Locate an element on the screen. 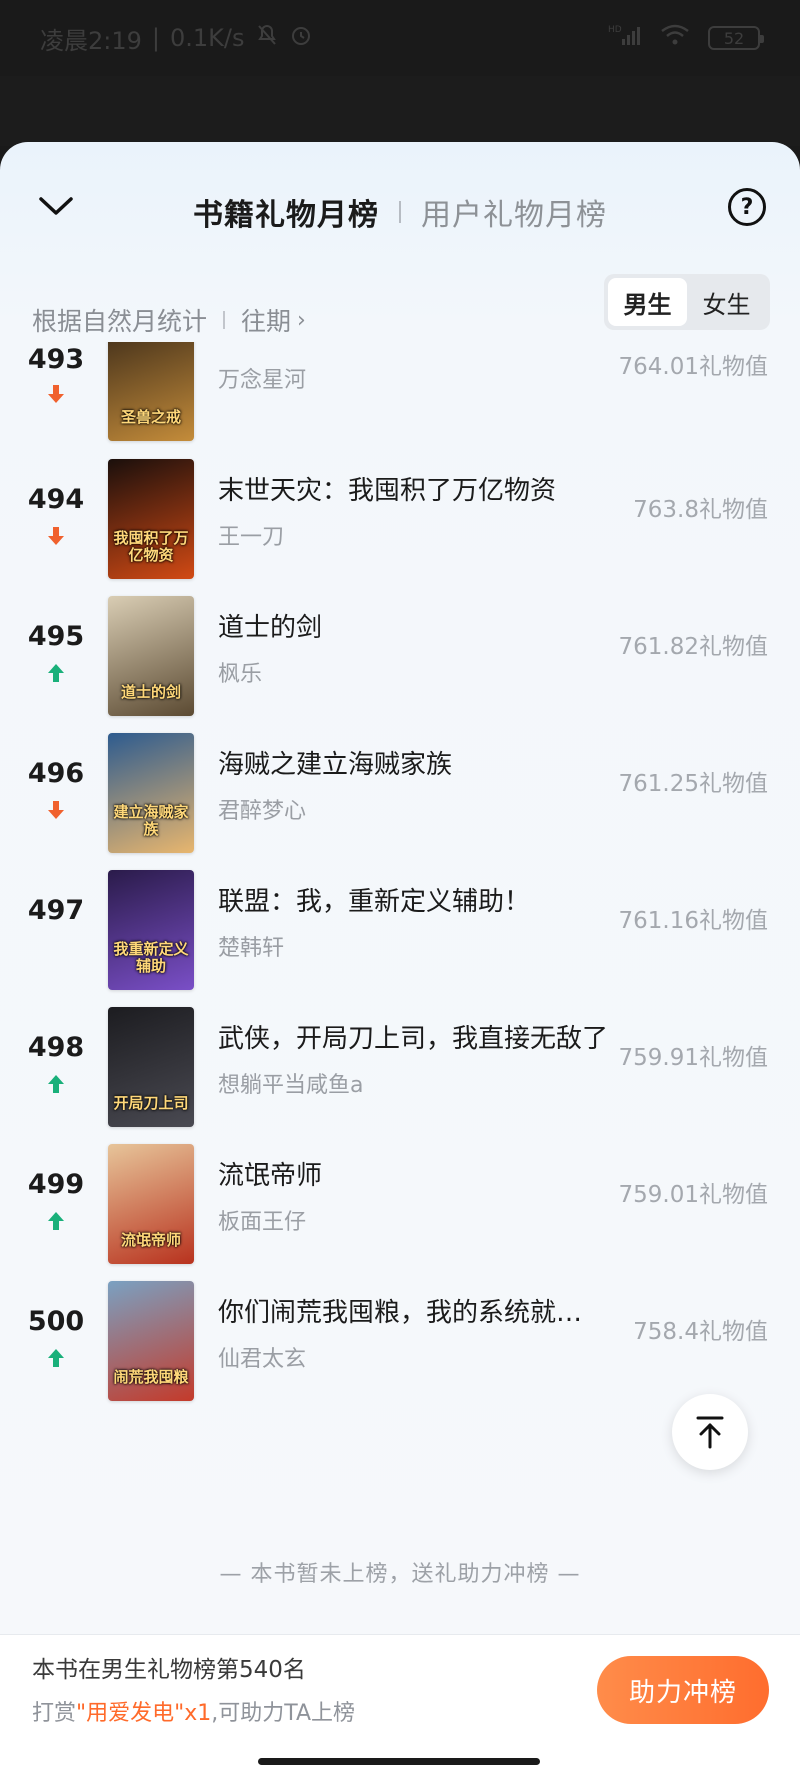 This screenshot has height=1778, width=800. book-cover-title: 闹荒我囤粮 is located at coordinates (151, 1376).